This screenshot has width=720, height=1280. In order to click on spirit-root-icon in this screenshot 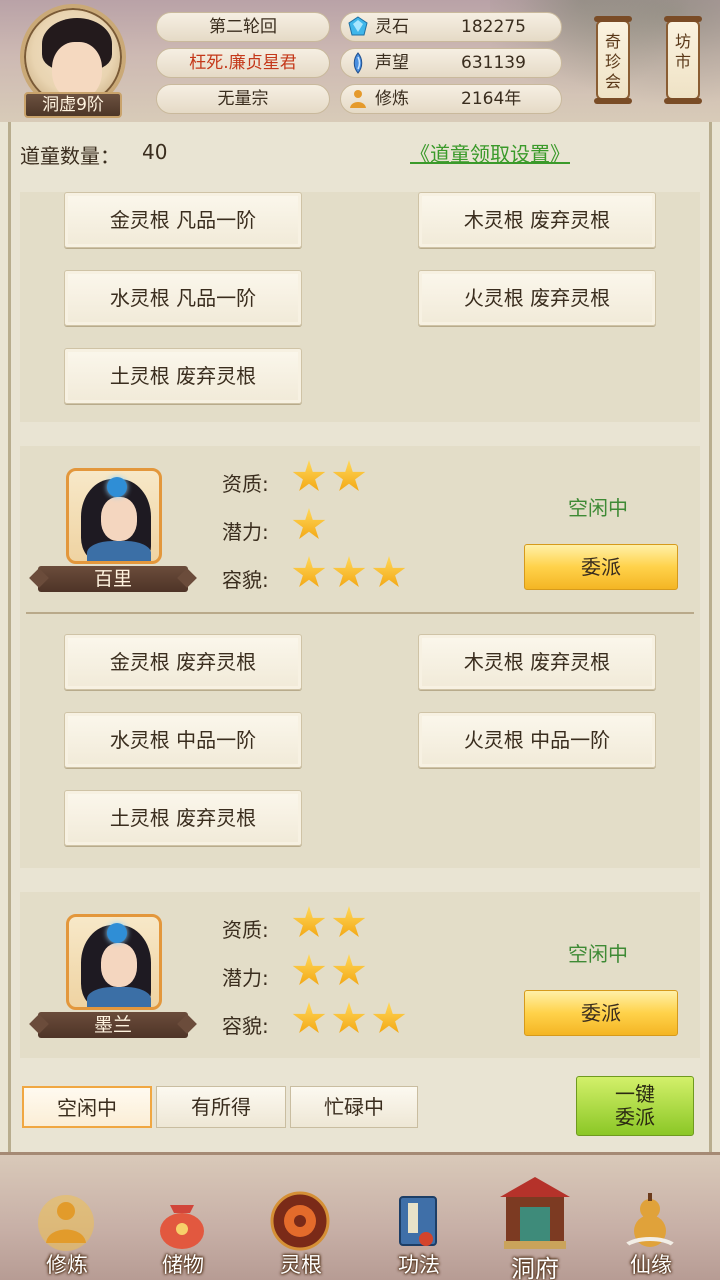, I will do `click(300, 1221)`.